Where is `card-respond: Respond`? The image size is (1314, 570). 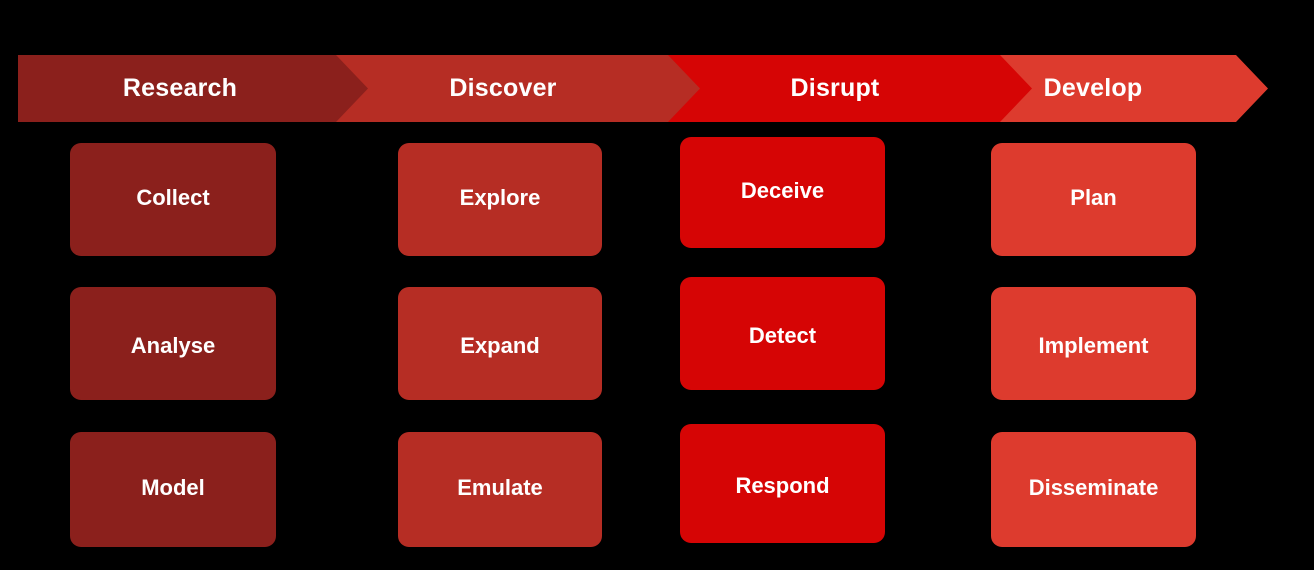 card-respond: Respond is located at coordinates (782, 483).